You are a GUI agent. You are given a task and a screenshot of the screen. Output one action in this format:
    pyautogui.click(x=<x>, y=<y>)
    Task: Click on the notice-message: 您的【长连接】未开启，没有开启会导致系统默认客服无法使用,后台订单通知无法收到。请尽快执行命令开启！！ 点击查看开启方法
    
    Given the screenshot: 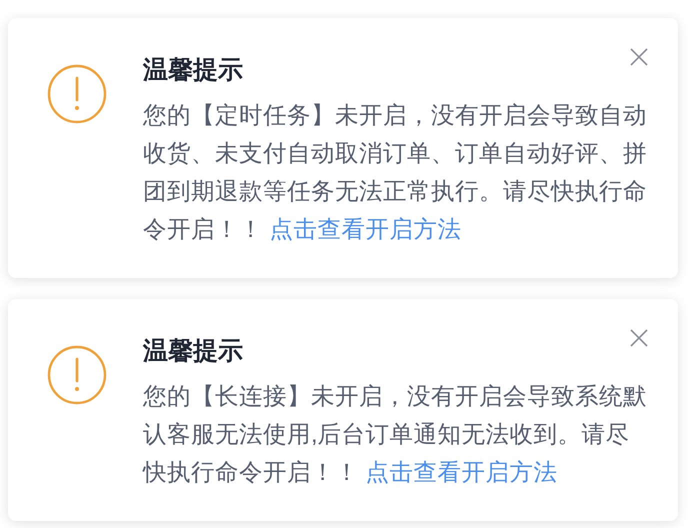 What is the action you would take?
    pyautogui.click(x=395, y=434)
    